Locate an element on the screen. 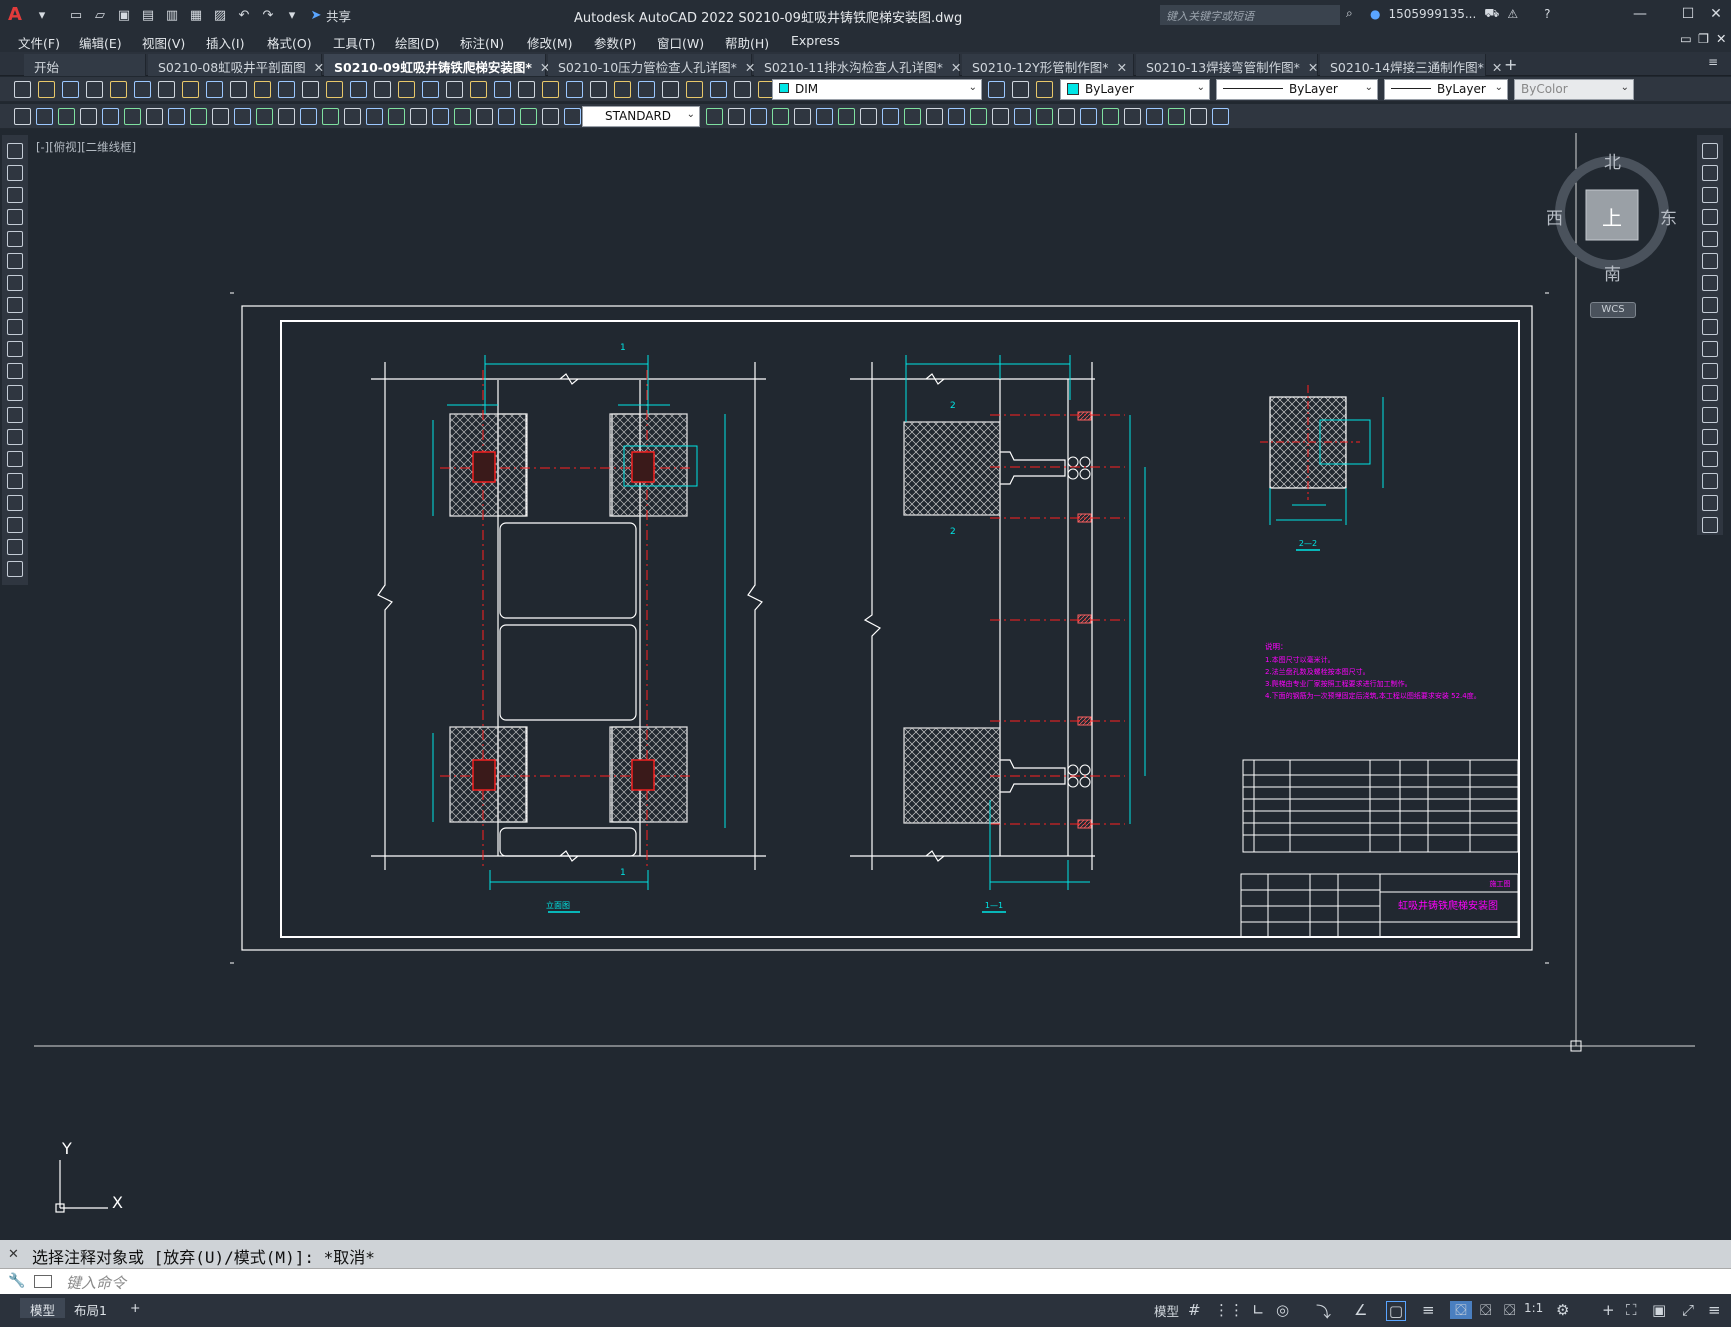 The height and width of the screenshot is (1327, 1731). tab-s0210-11: S0210-11排水沟检查人孔详图* ✕ is located at coordinates (857, 65).